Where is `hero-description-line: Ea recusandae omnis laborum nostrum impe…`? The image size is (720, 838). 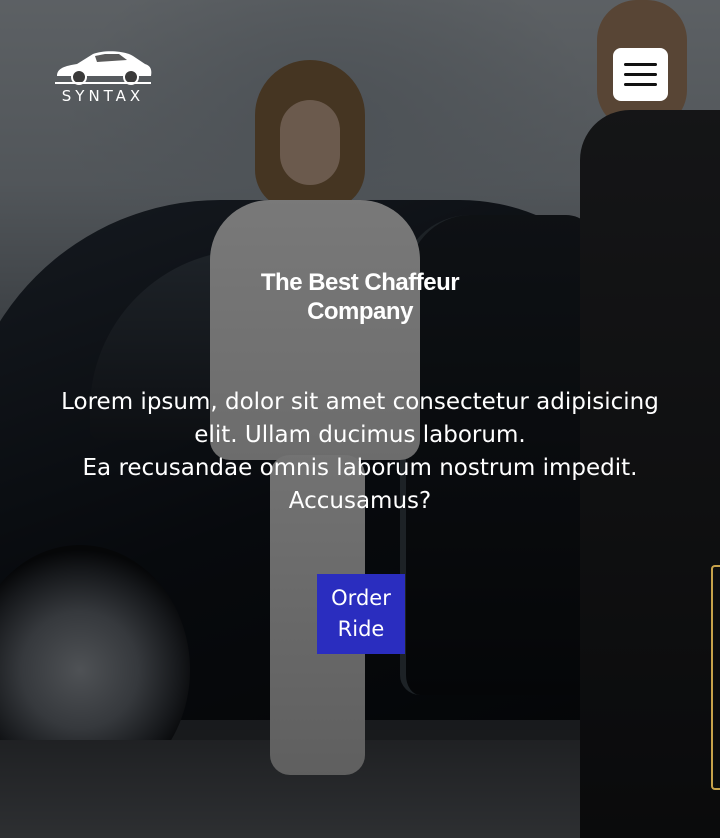 hero-description-line: Ea recusandae omnis laborum nostrum impe… is located at coordinates (360, 484).